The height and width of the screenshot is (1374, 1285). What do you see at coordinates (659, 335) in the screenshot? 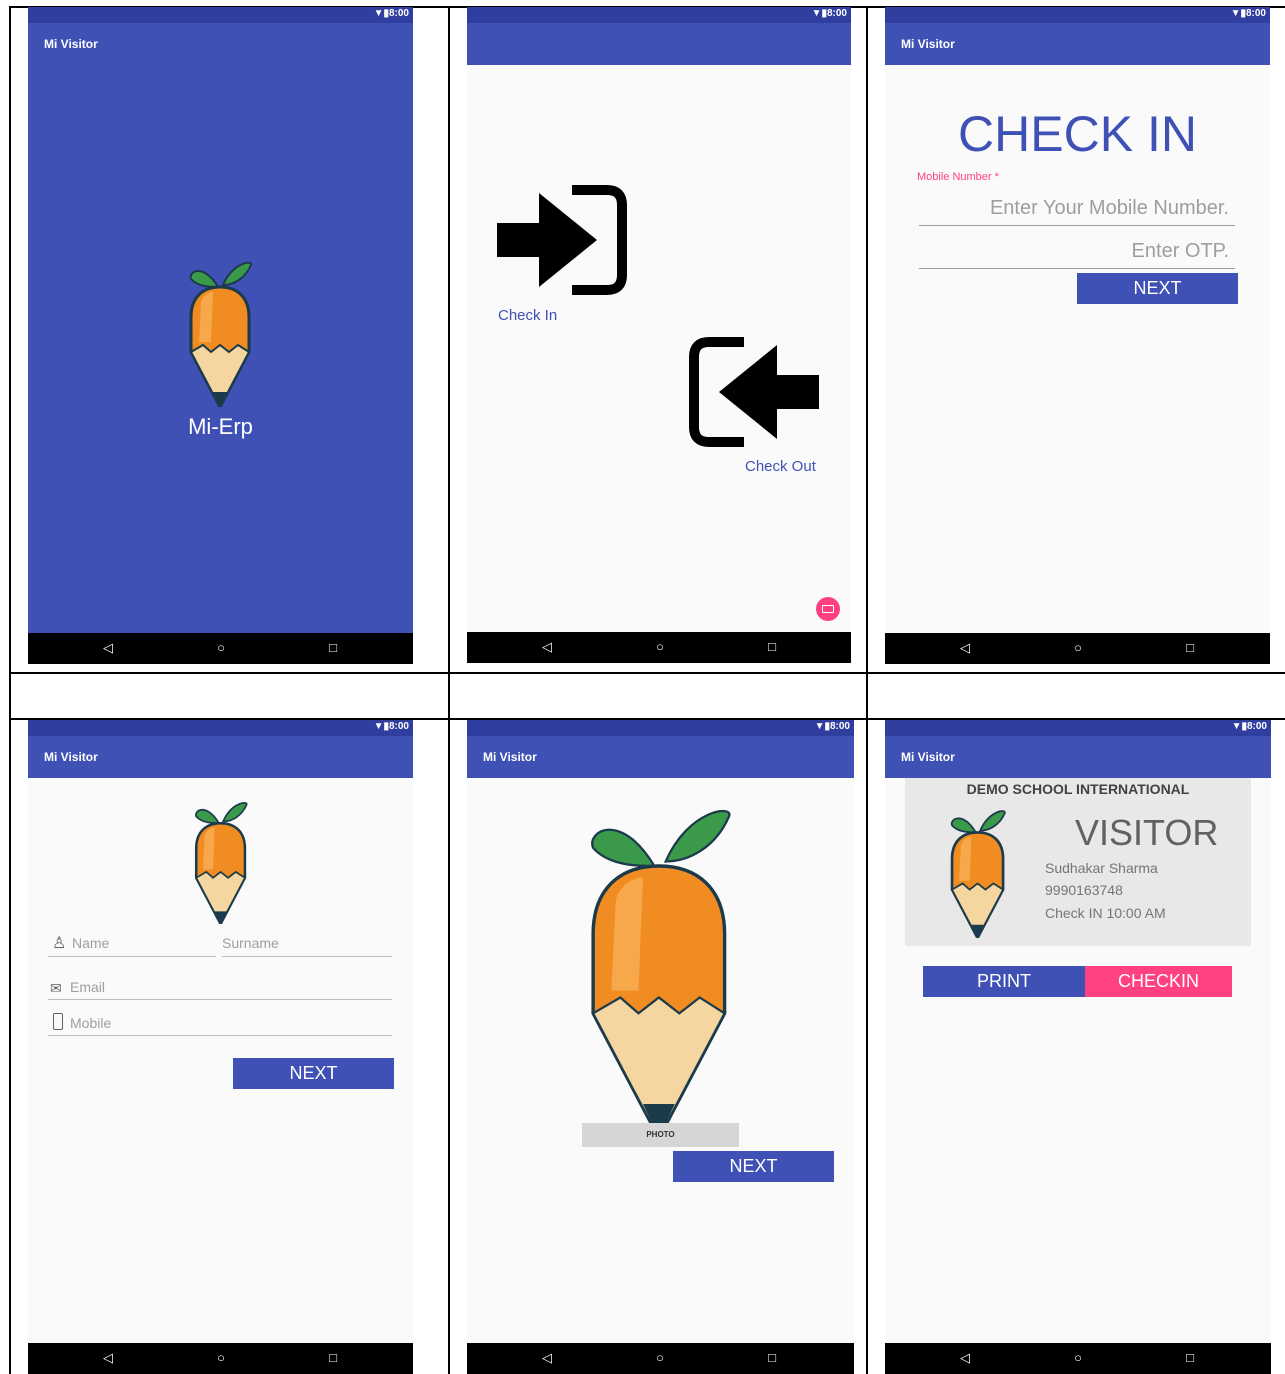
I see `home-screen: ▼▮8:00 Check In Check Out ◁ ○ □` at bounding box center [659, 335].